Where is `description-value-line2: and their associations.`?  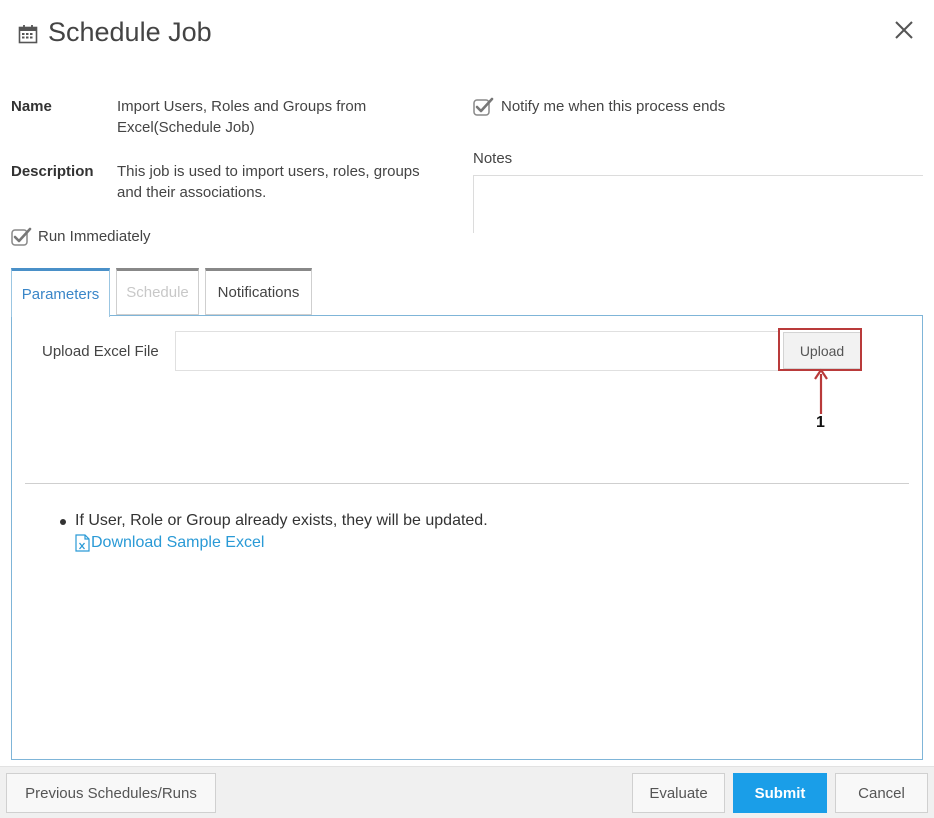
description-value-line2: and their associations. is located at coordinates (192, 192).